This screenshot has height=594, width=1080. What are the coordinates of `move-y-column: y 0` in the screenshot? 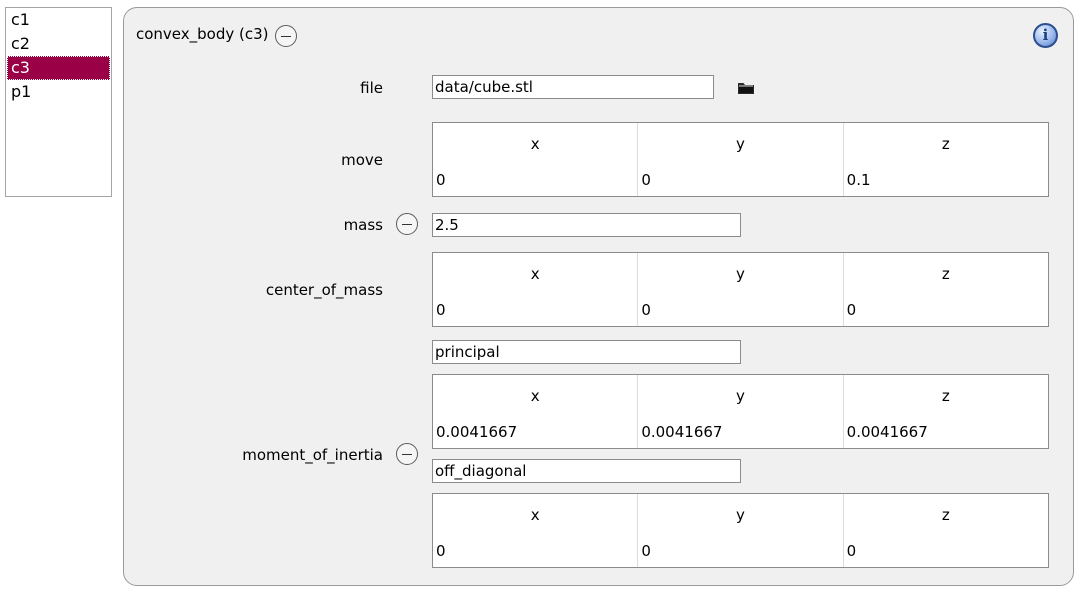 It's located at (741, 159).